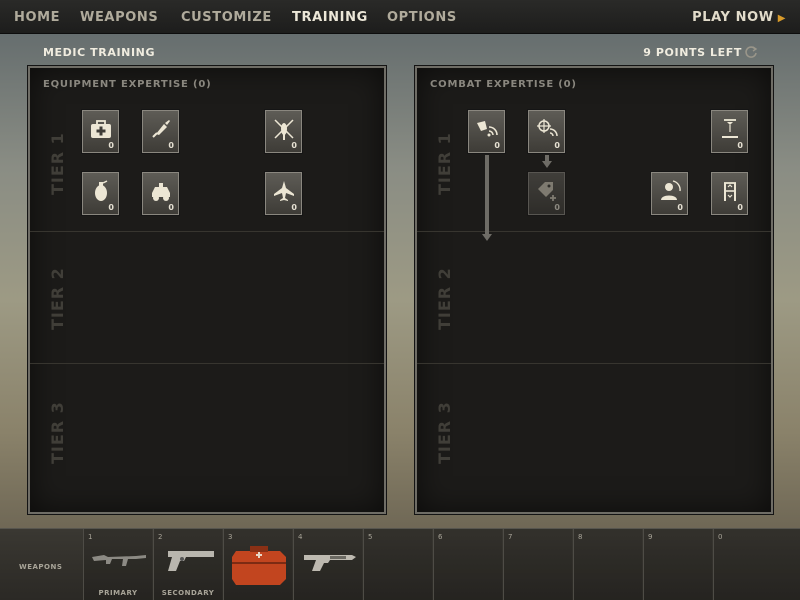 This screenshot has width=800, height=600. I want to click on skill-signal-boost: 0, so click(486, 131).